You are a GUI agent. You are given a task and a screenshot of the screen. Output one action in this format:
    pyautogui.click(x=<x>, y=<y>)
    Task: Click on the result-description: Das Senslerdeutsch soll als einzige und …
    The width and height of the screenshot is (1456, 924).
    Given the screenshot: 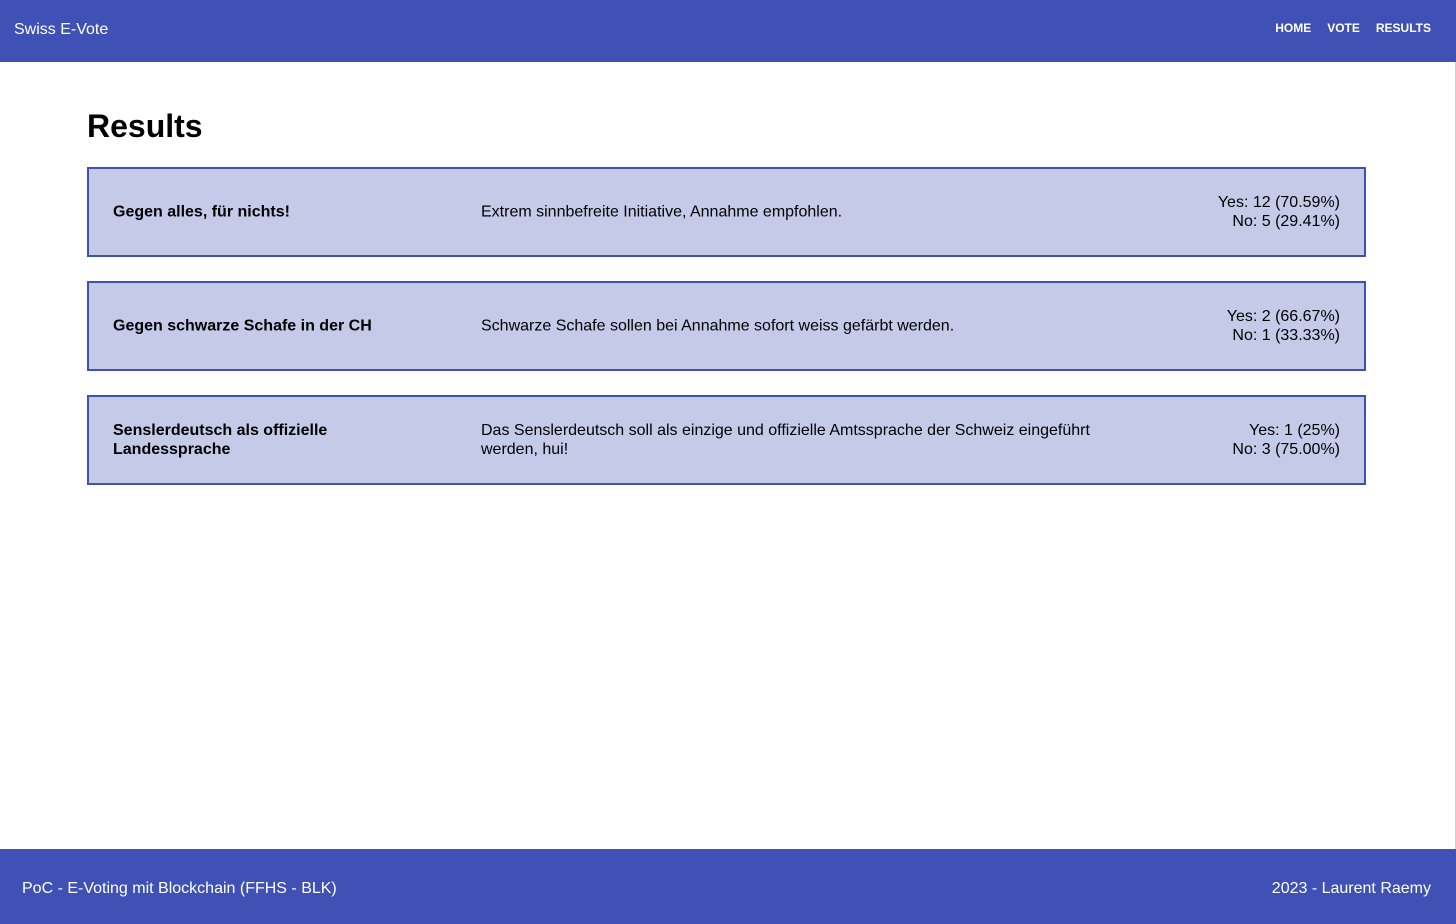 What is the action you would take?
    pyautogui.click(x=785, y=440)
    